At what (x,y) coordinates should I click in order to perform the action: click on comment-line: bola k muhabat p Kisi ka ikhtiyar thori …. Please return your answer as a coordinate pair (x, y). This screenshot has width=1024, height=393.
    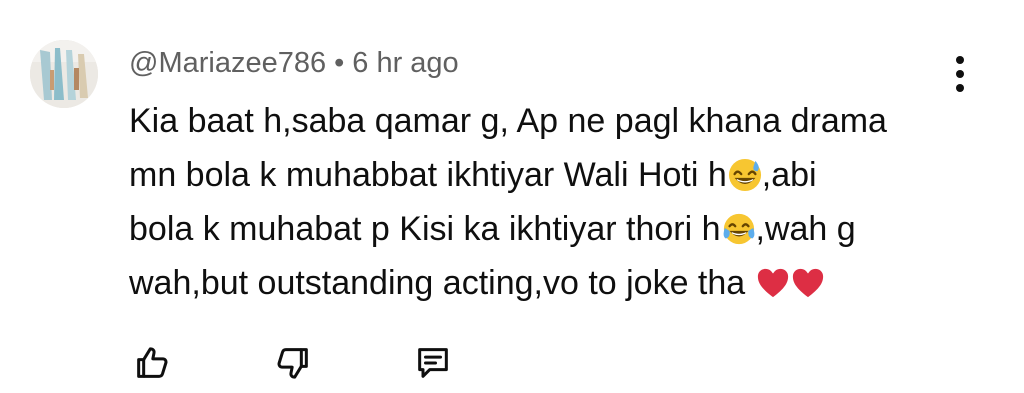
    Looking at the image, I should click on (559, 229).